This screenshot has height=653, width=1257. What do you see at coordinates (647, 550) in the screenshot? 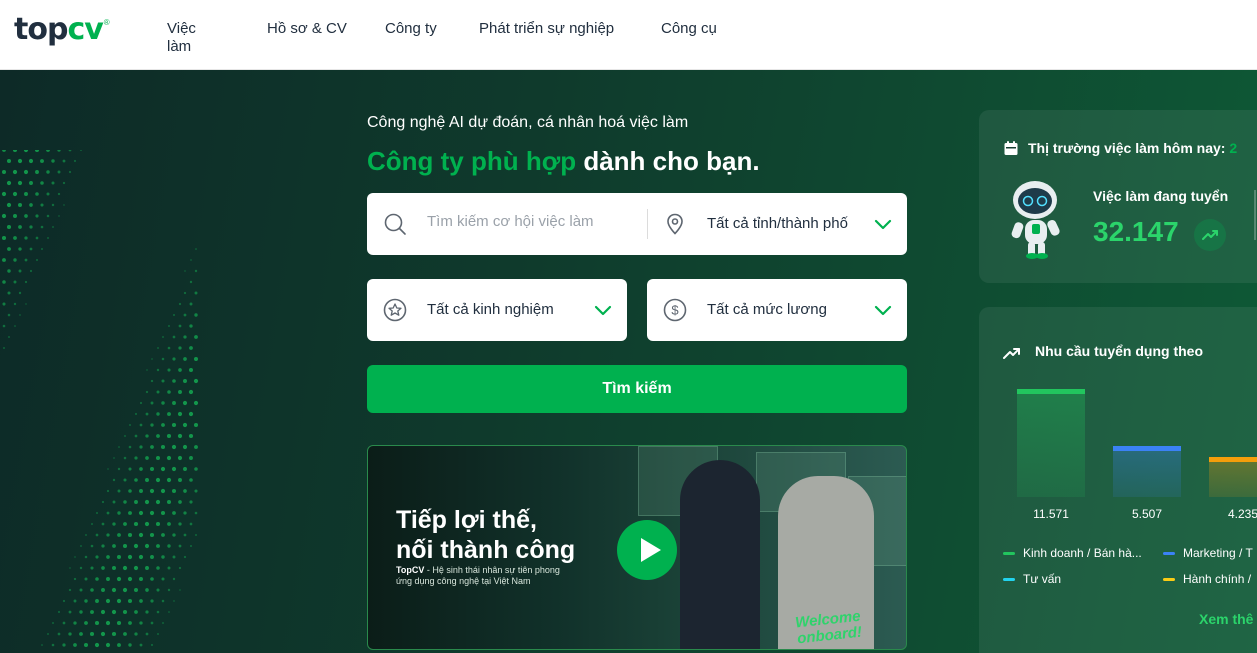
I see `play-video-button` at bounding box center [647, 550].